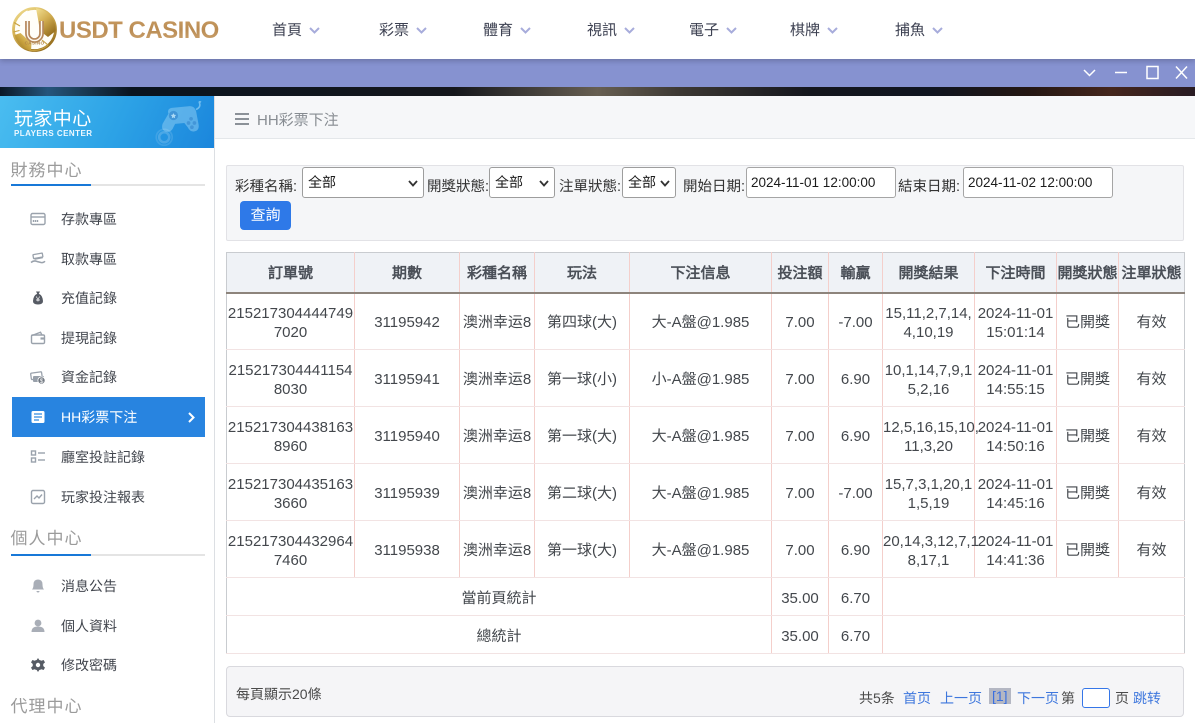 The height and width of the screenshot is (723, 1195). Describe the element at coordinates (35, 43) in the screenshot. I see `svg-text: CASINO` at that location.